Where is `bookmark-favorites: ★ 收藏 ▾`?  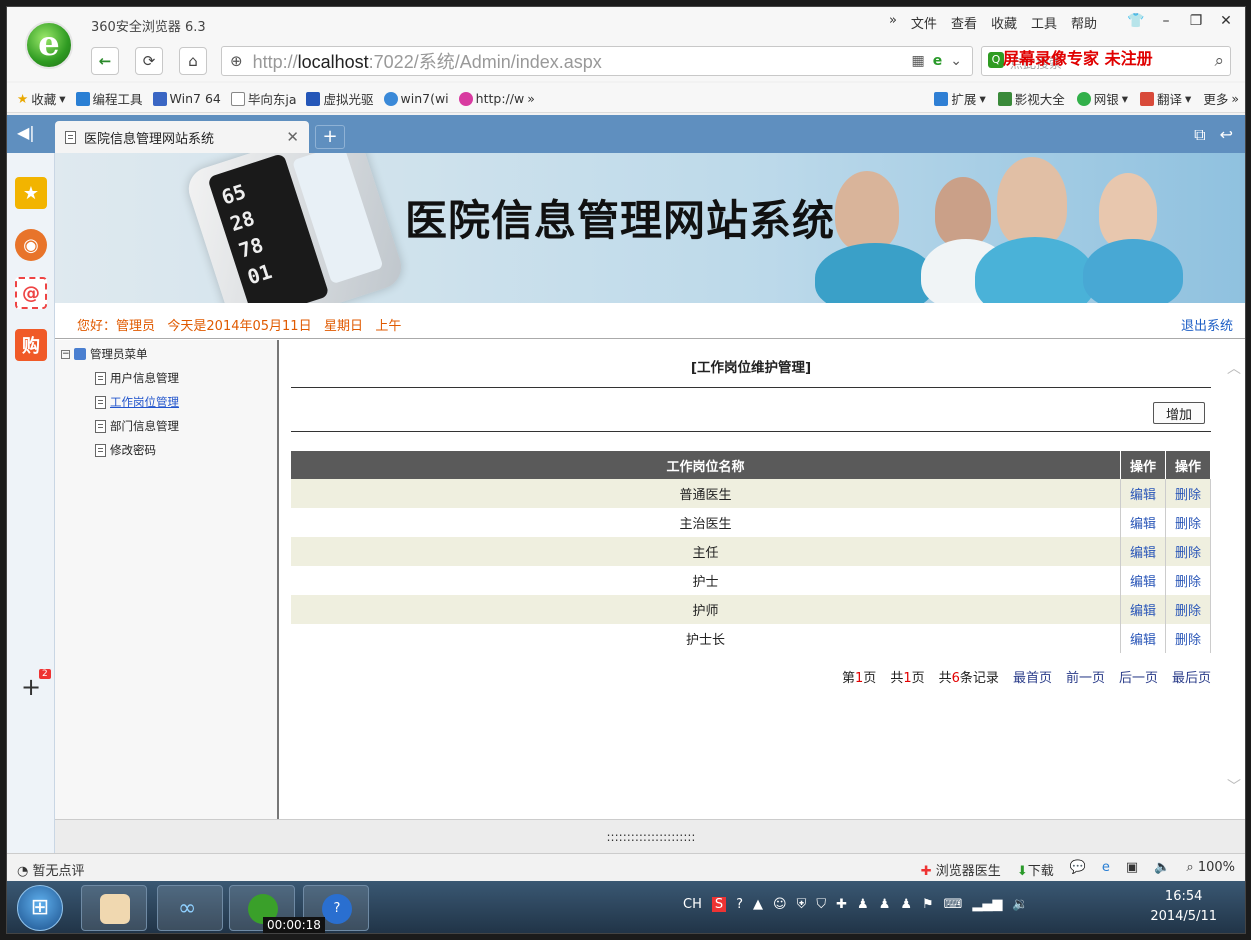
bookmark-favorites: ★ 收藏 ▾ is located at coordinates (41, 98).